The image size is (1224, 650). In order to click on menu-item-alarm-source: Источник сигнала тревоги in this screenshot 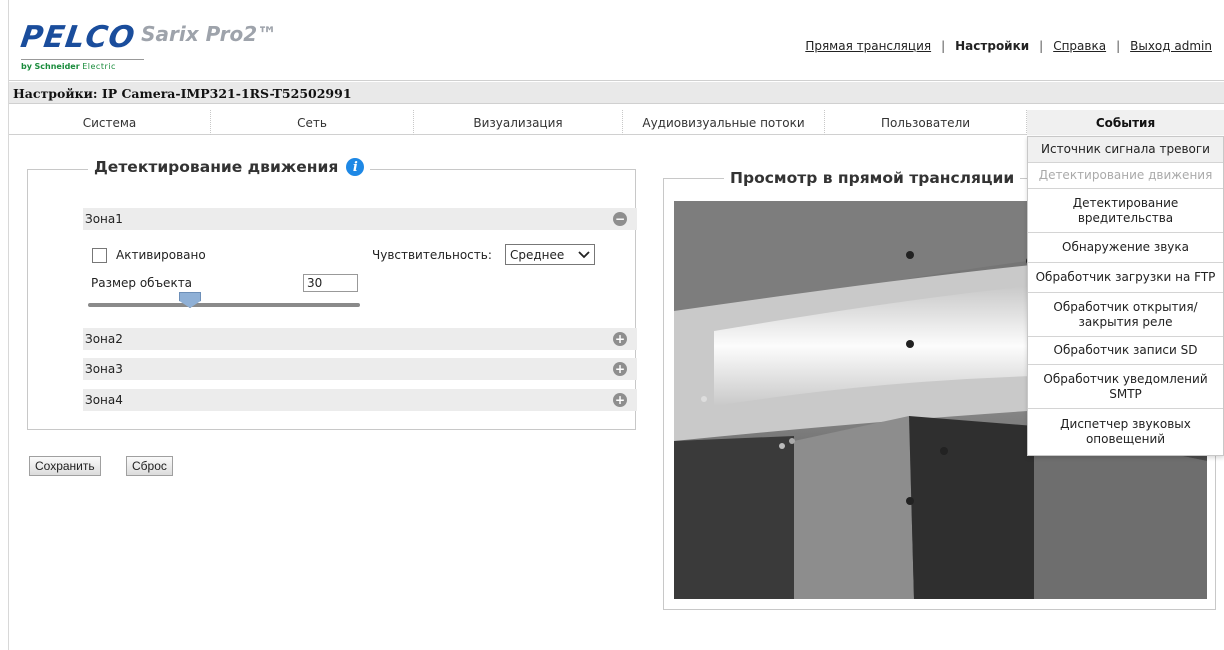, I will do `click(1125, 150)`.